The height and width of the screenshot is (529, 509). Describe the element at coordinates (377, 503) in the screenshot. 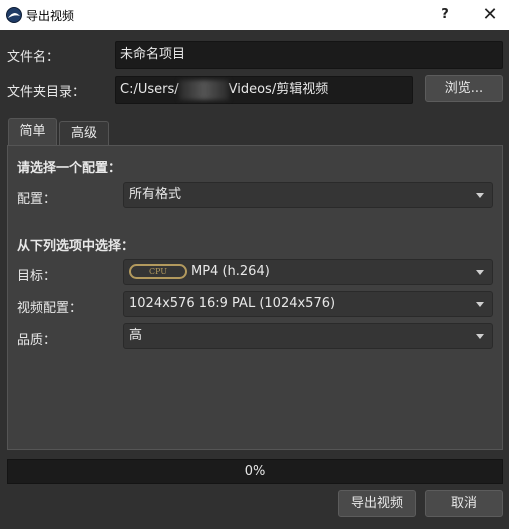

I see `export-video-button: 导出视频` at that location.